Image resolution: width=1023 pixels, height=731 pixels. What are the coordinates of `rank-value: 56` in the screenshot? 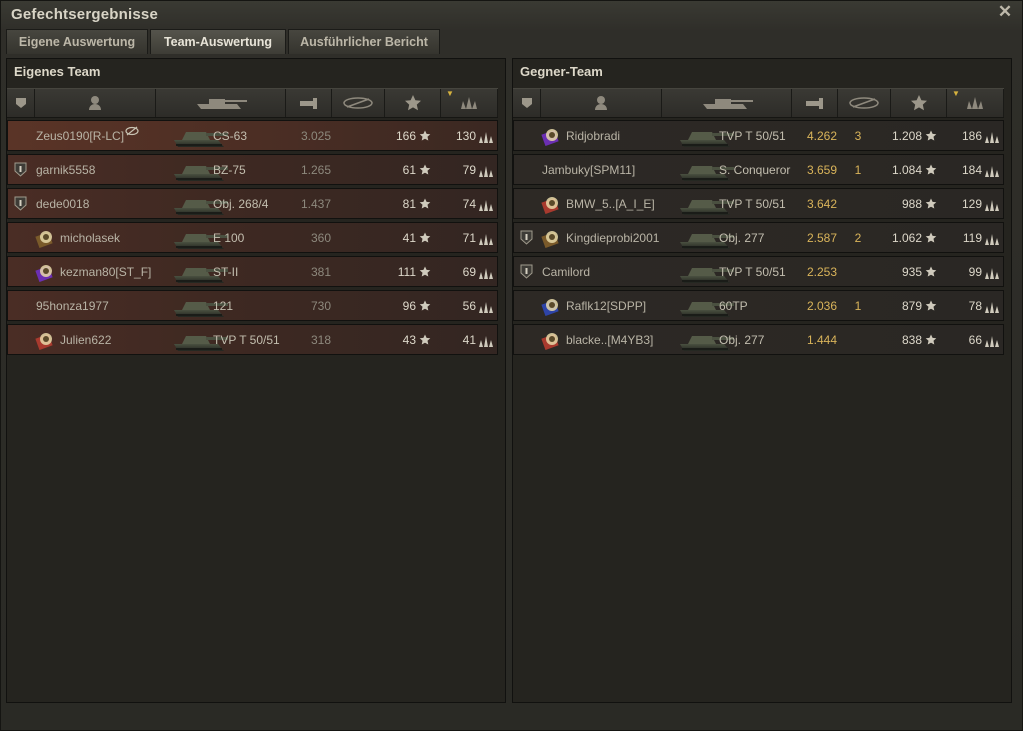 It's located at (469, 306).